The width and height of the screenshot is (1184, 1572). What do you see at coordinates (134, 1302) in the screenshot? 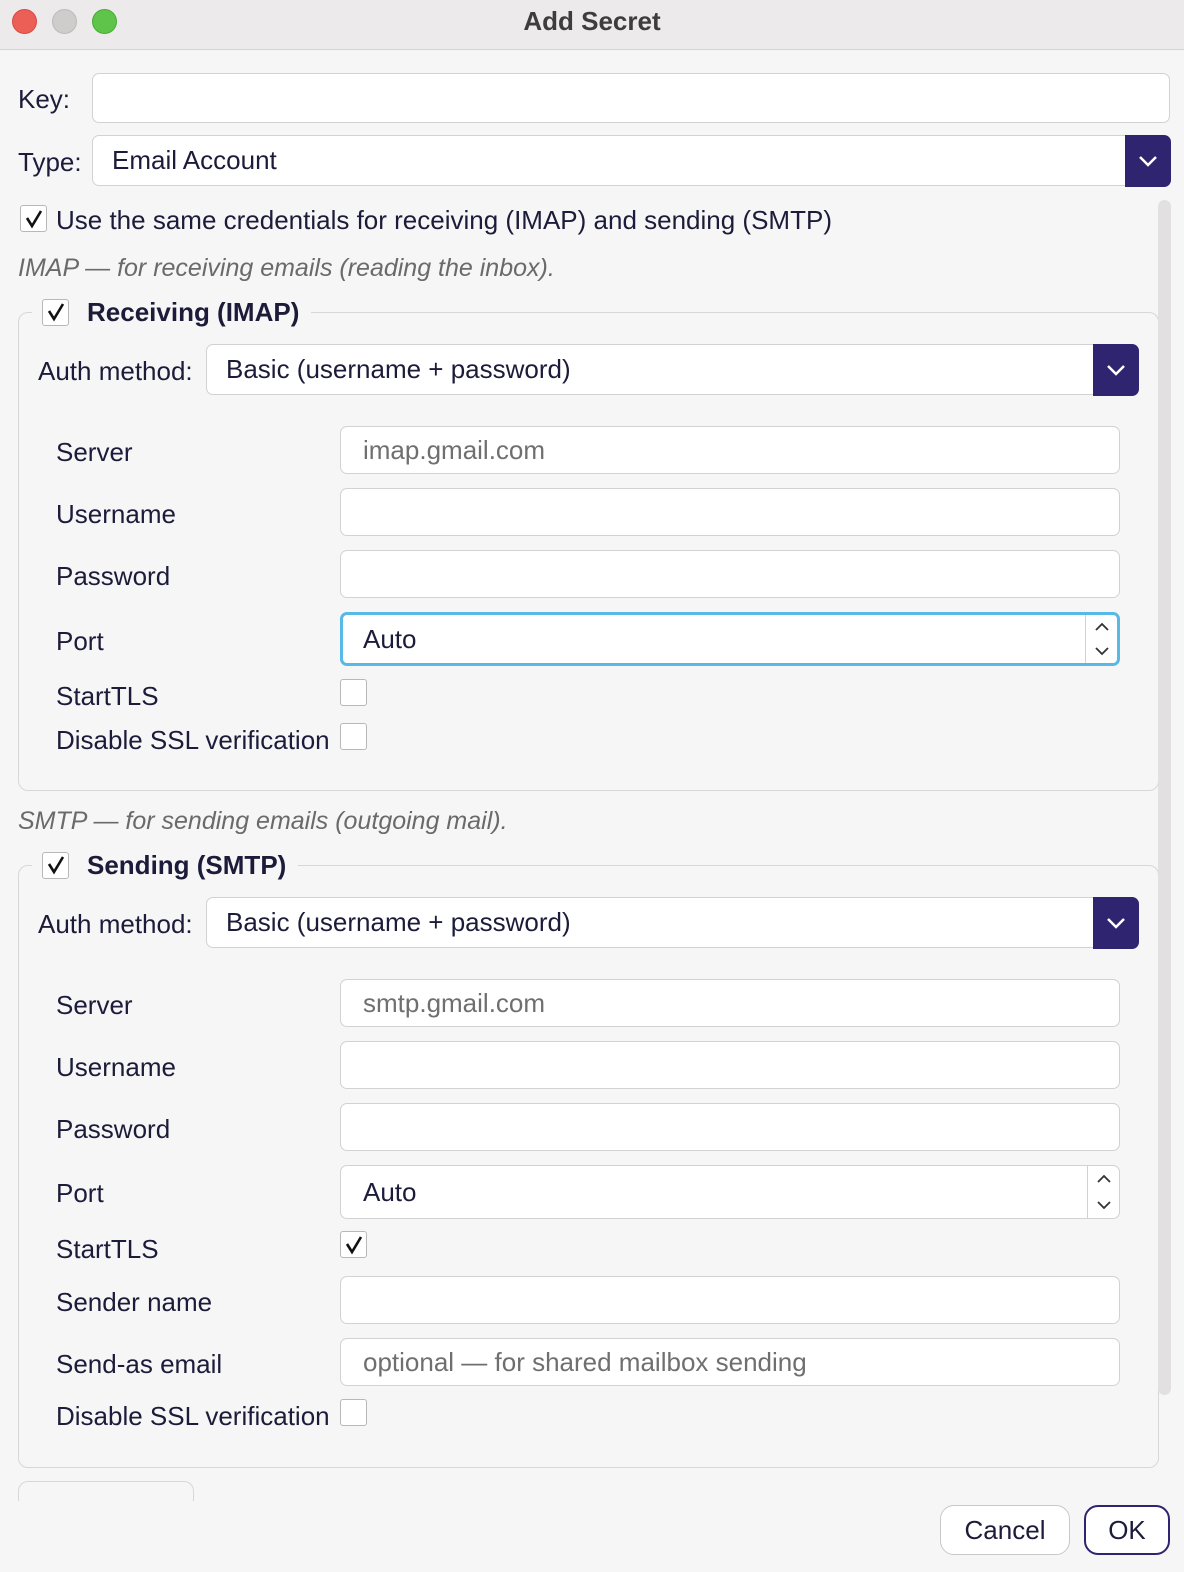
I see `smtp-sender-name-label: Sender name` at bounding box center [134, 1302].